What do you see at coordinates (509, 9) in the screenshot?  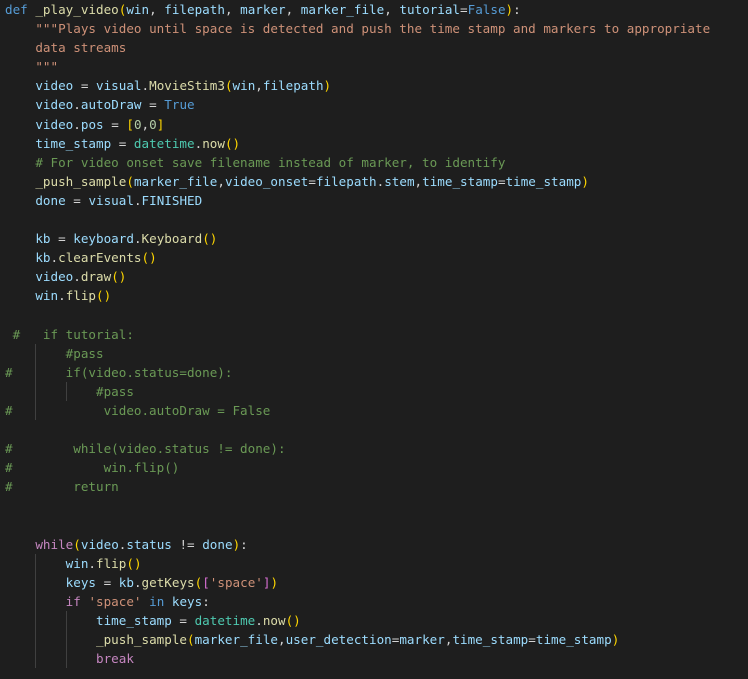 I see `code-token: )` at bounding box center [509, 9].